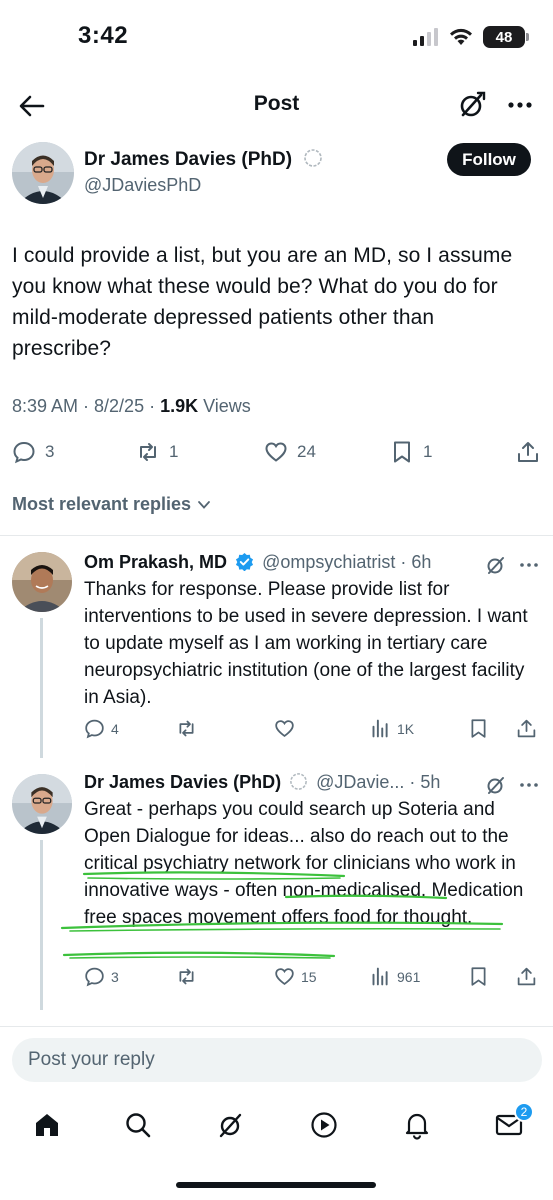 Image resolution: width=553 pixels, height=1200 pixels. What do you see at coordinates (290, 452) in the screenshot?
I see `like-action: 24` at bounding box center [290, 452].